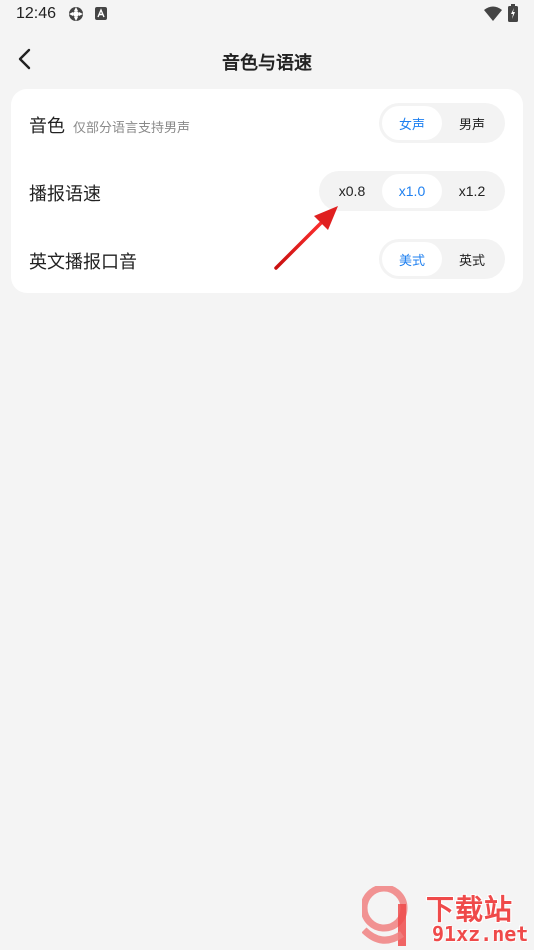 The width and height of the screenshot is (534, 950). Describe the element at coordinates (306, 238) in the screenshot. I see `annotation-arrow-icon` at that location.